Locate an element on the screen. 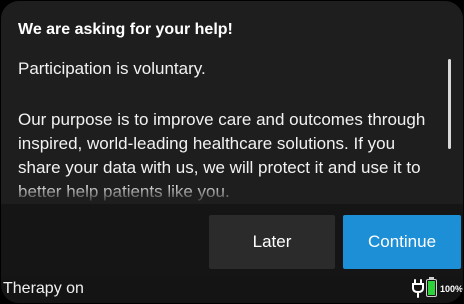  dialog-title: We are asking for your help! is located at coordinates (125, 29).